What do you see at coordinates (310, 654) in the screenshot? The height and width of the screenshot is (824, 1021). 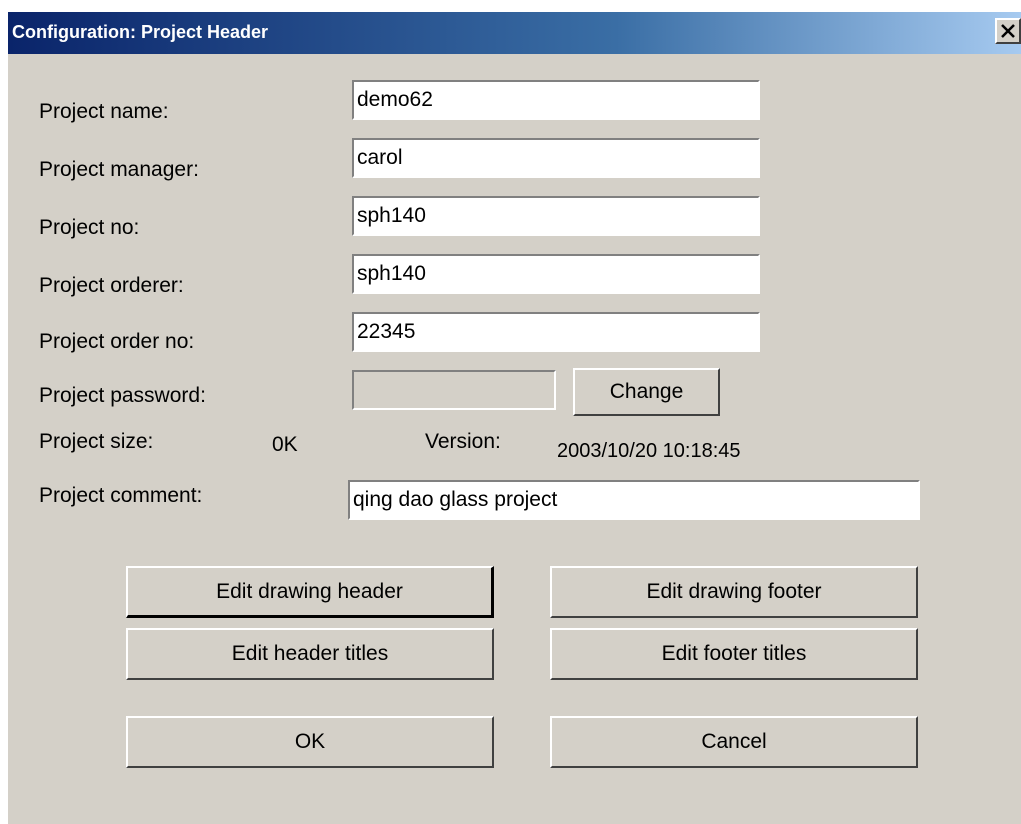 I see `edit-header-titles-button: Edit header titles` at bounding box center [310, 654].